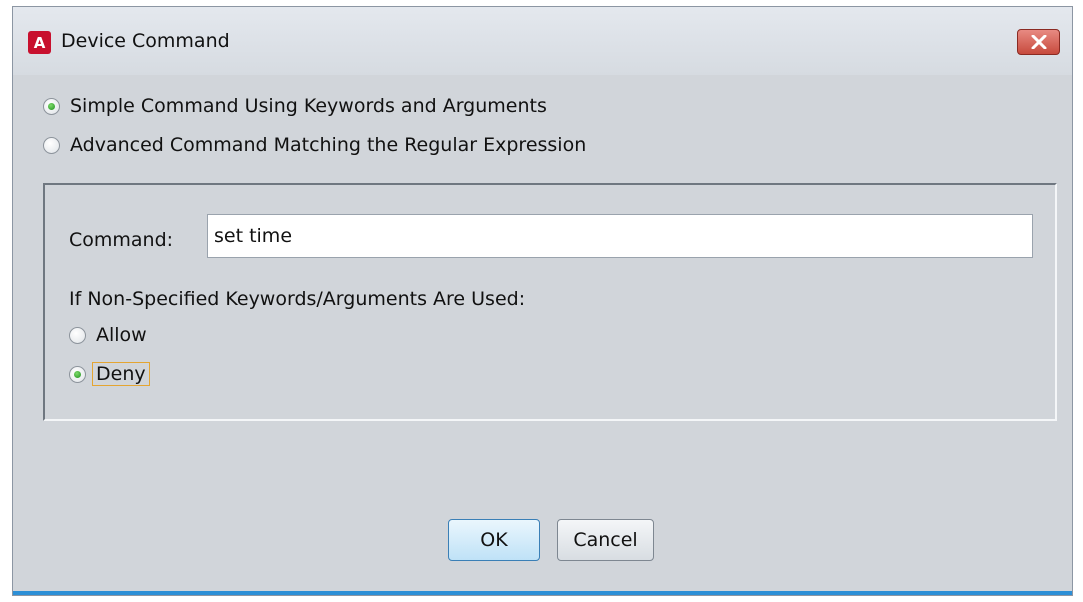 The image size is (1083, 602). What do you see at coordinates (494, 540) in the screenshot?
I see `ok-button: OK` at bounding box center [494, 540].